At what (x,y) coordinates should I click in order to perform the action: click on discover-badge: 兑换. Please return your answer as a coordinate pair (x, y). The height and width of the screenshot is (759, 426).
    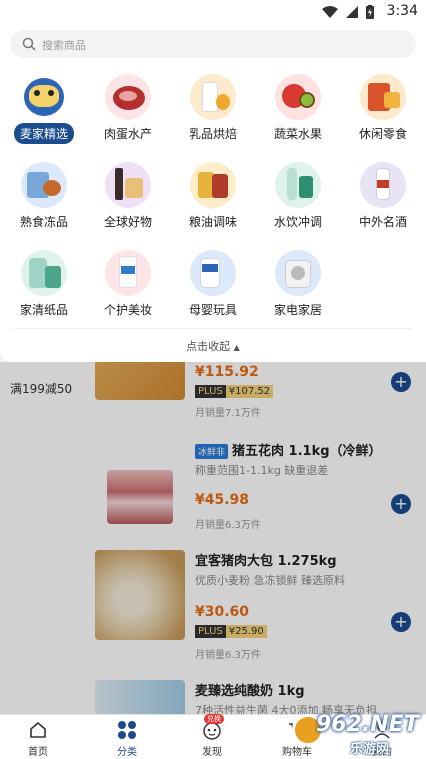
    Looking at the image, I should click on (214, 719).